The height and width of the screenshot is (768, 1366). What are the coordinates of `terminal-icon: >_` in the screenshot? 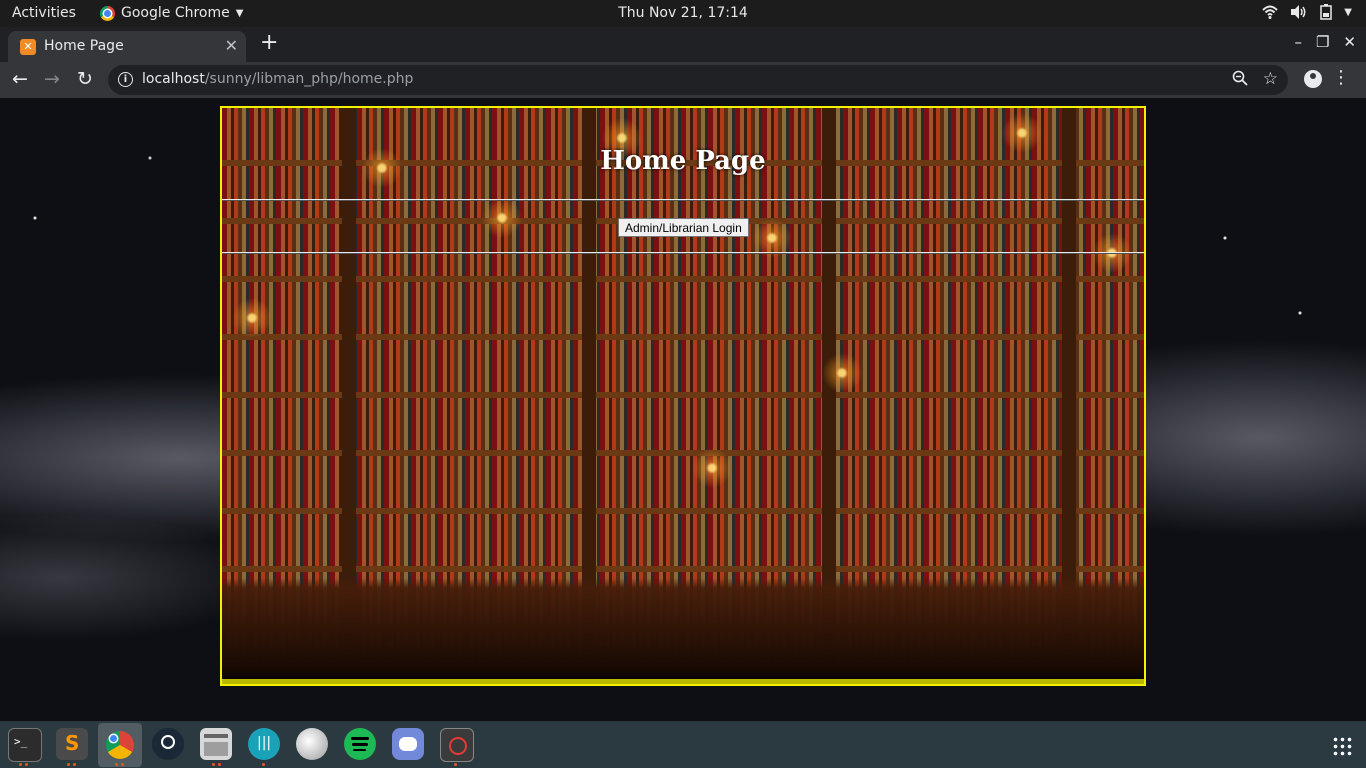 It's located at (25, 745).